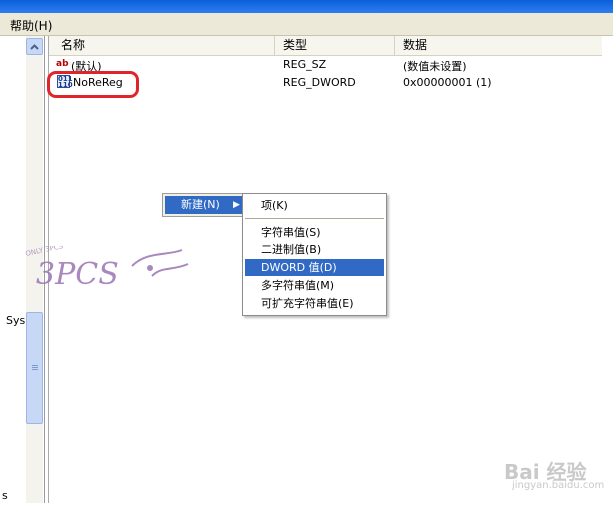 The height and width of the screenshot is (513, 613). I want to click on menu-item-multi-string-value: 多字符串值(M), so click(314, 285).